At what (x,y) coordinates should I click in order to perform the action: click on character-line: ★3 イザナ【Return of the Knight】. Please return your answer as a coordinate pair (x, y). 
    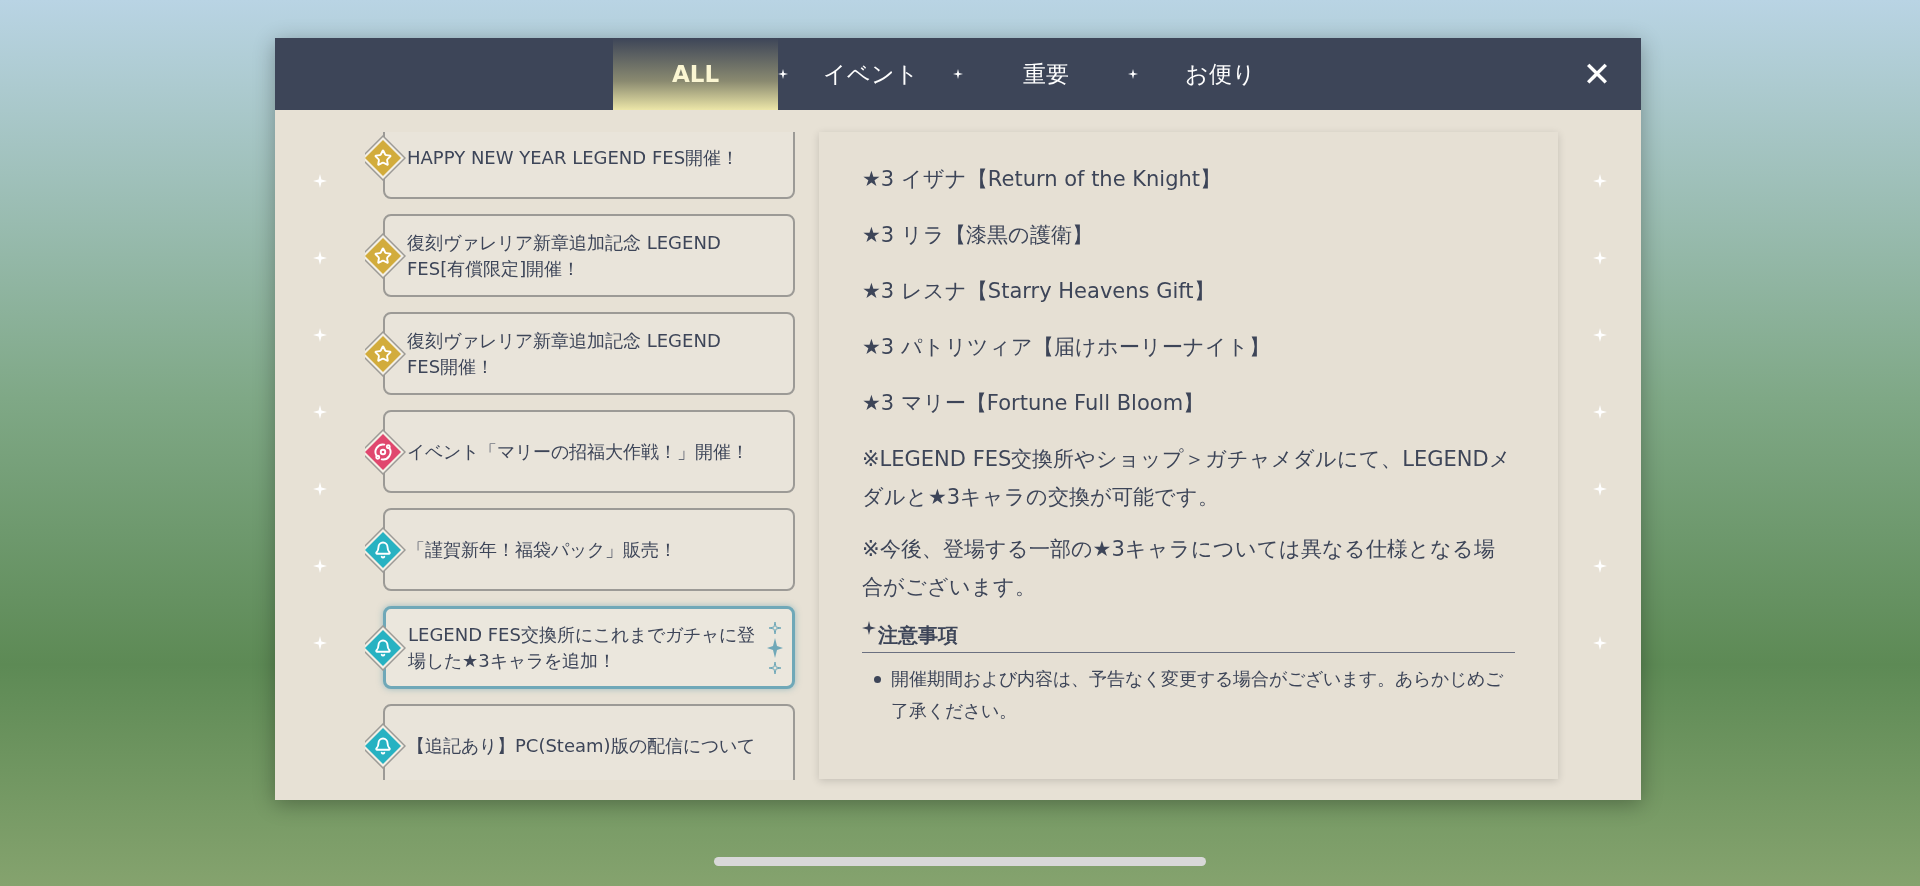
    Looking at the image, I should click on (1042, 179).